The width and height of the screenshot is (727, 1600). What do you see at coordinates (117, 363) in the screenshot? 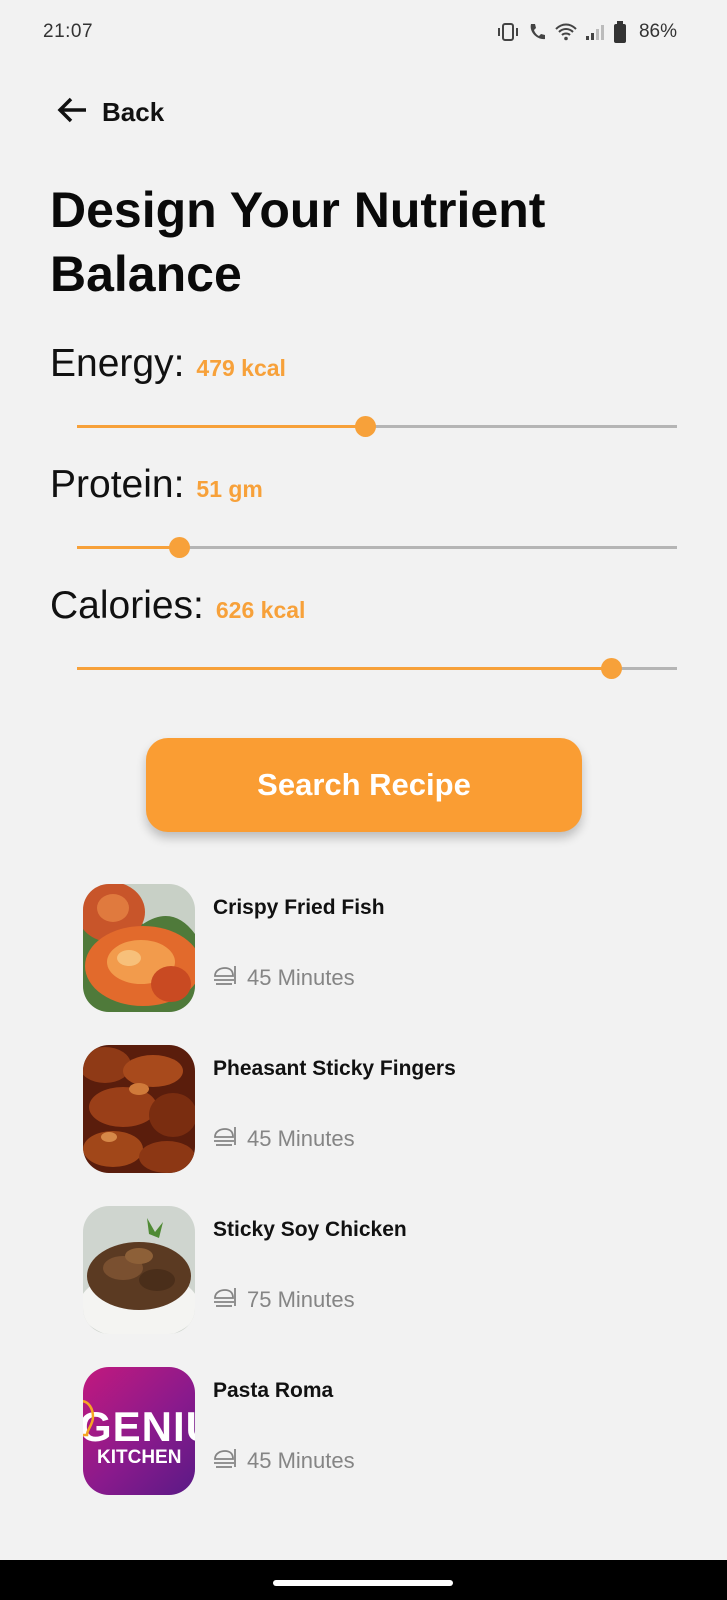
I see `energy-label: Energy:` at bounding box center [117, 363].